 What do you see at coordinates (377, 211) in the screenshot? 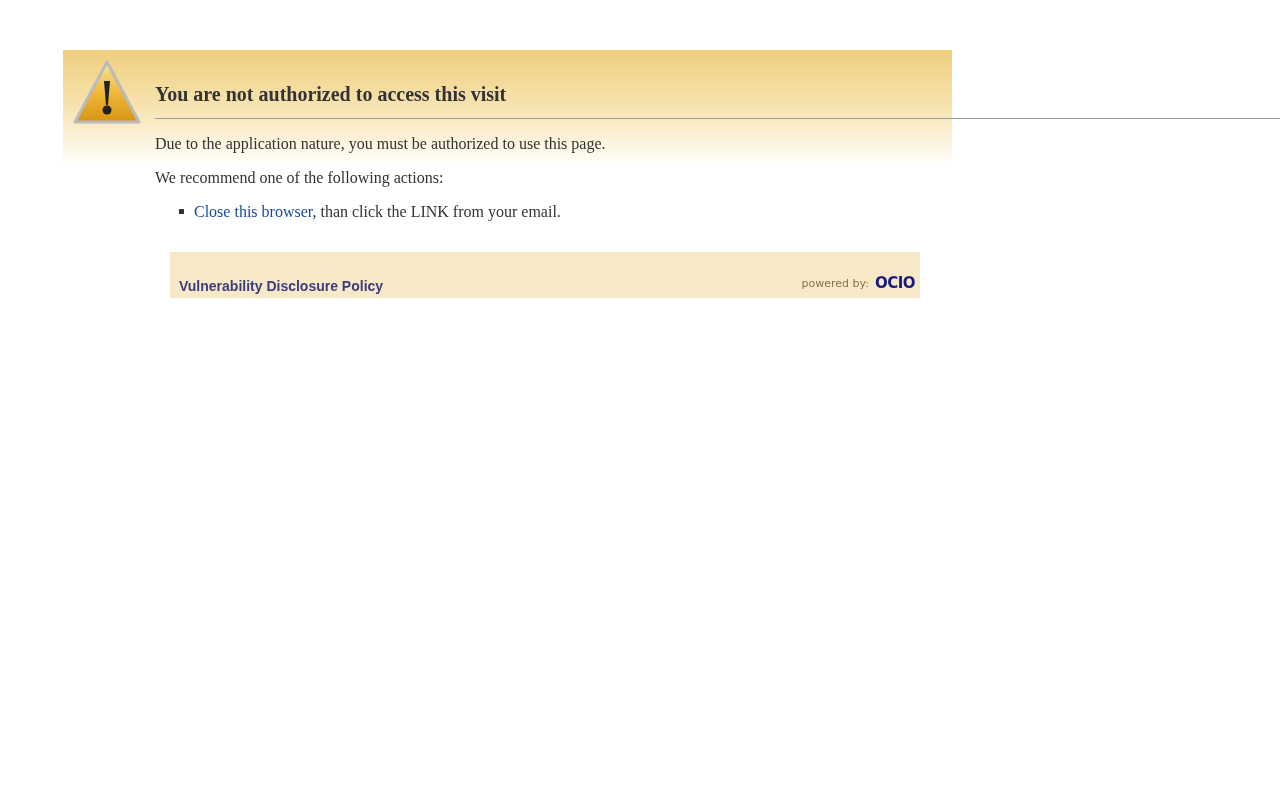
I see `action-text: Close this browser, than click the LINK from your email.` at bounding box center [377, 211].